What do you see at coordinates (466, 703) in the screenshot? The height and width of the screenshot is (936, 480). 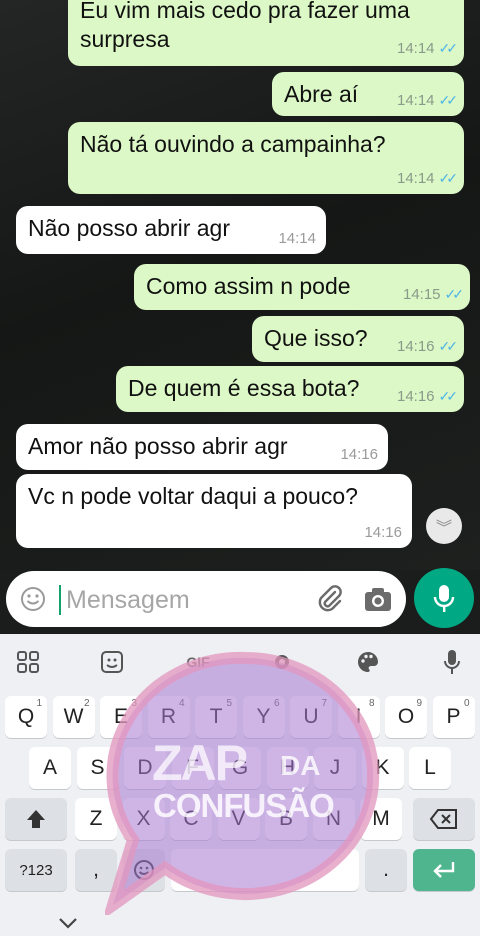 I see `key-hint: 0` at bounding box center [466, 703].